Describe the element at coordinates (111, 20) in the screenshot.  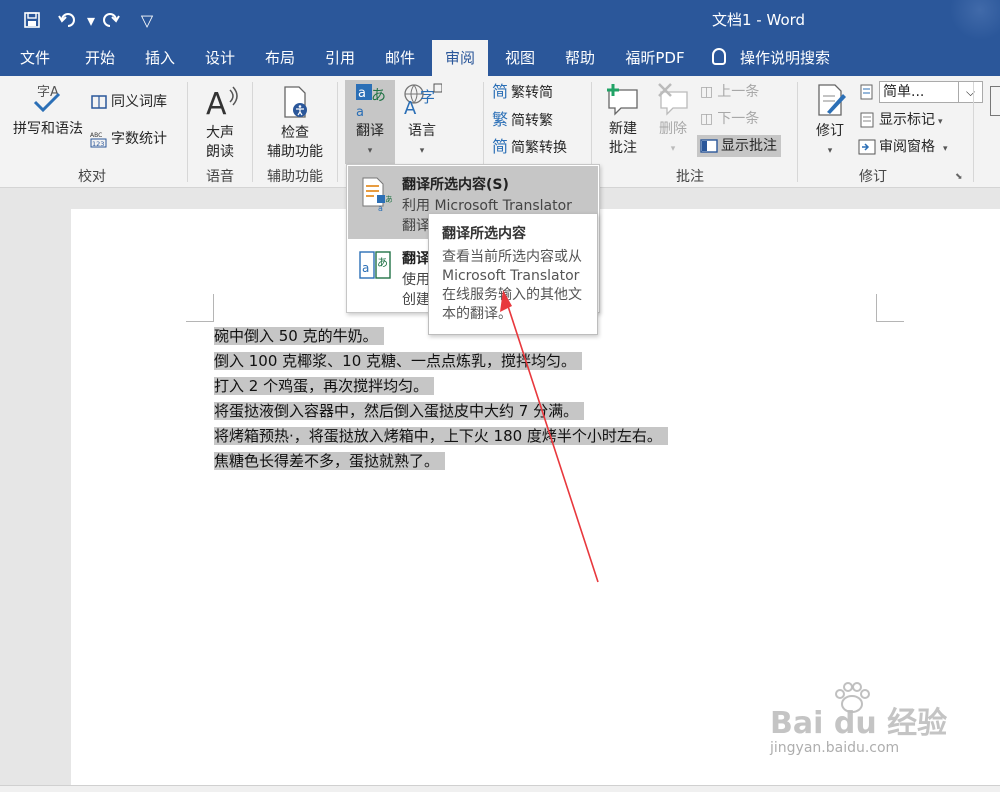
I see `redo-icon` at that location.